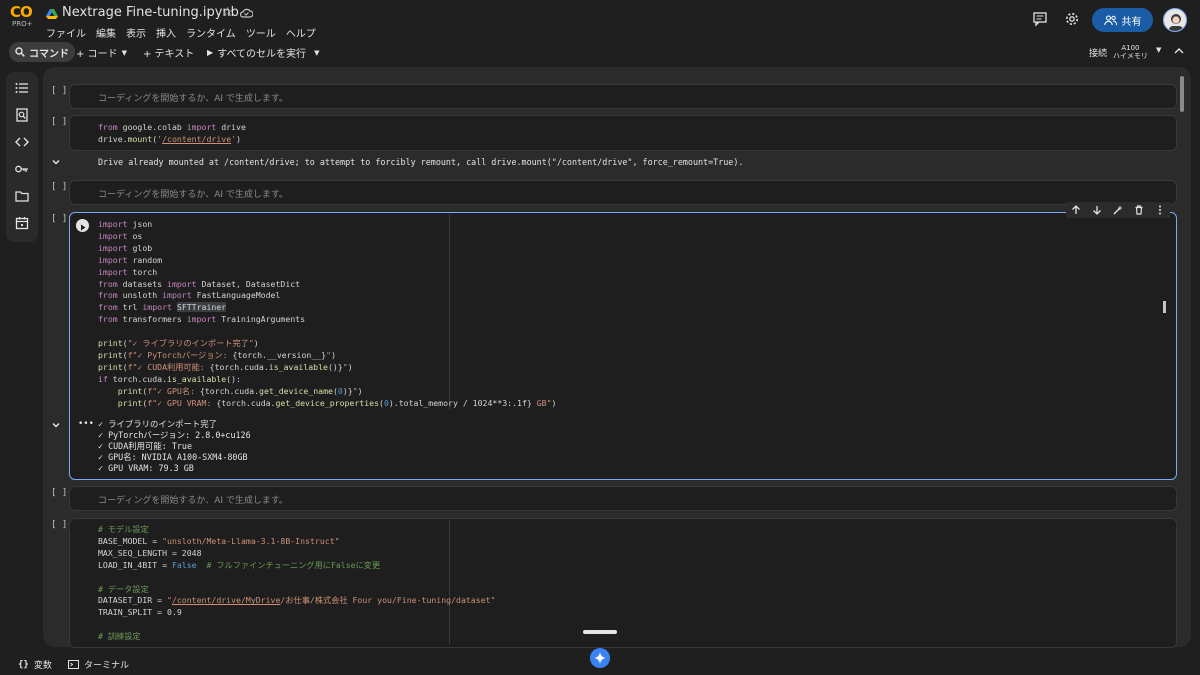 The width and height of the screenshot is (1200, 675). I want to click on menu-view: 表示, so click(136, 32).